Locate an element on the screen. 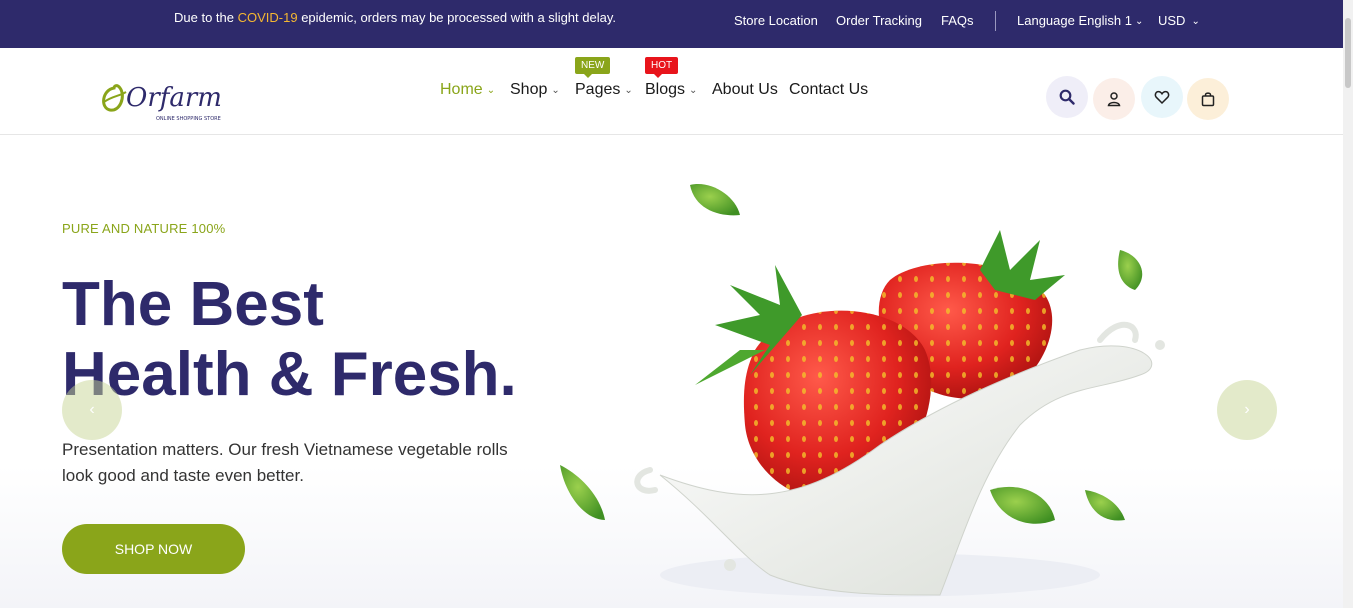  user-icon is located at coordinates (1114, 99).